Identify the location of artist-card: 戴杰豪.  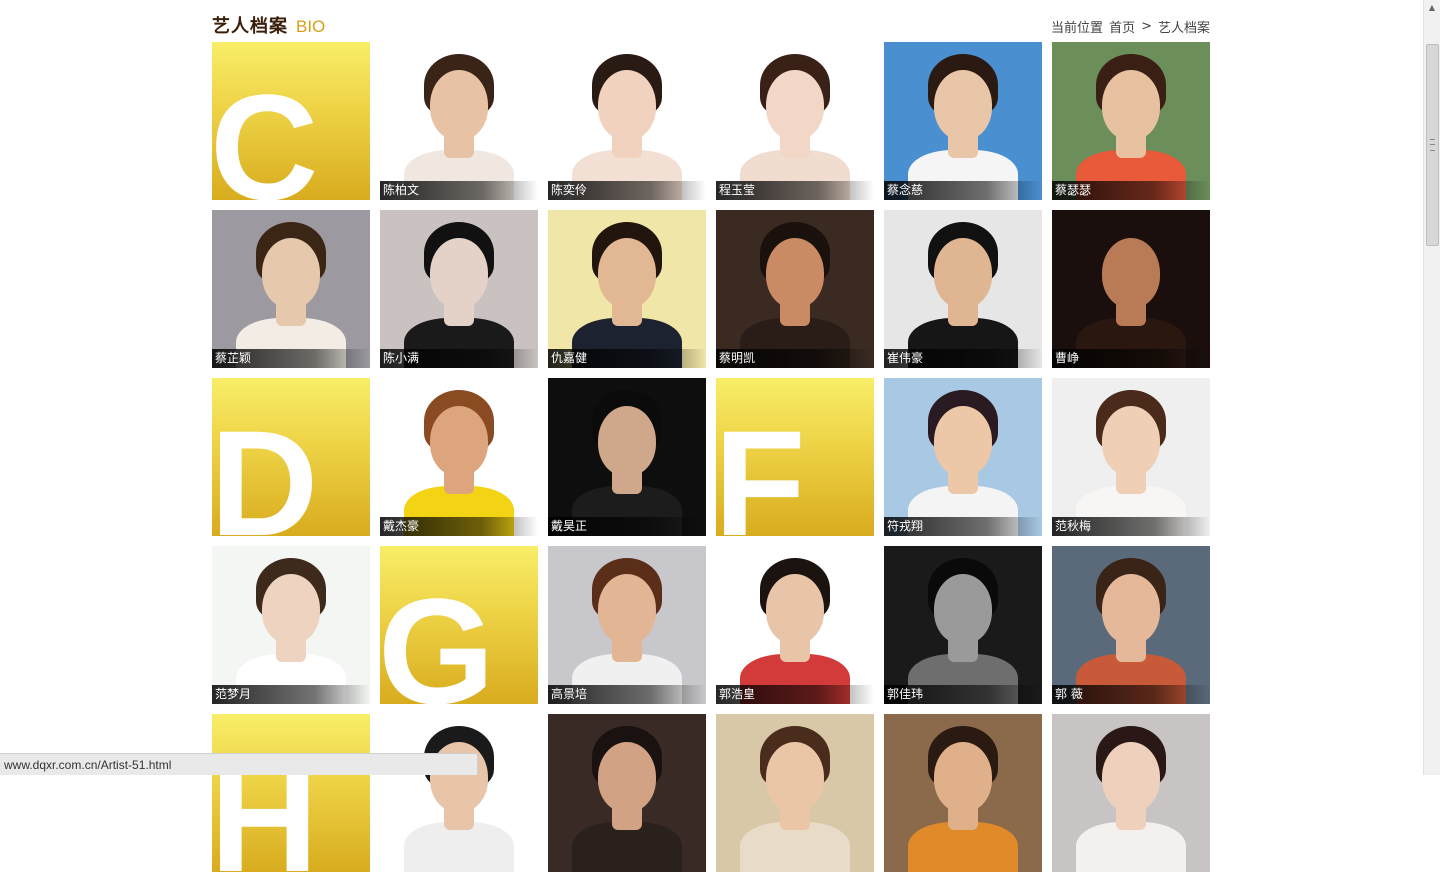
(459, 457).